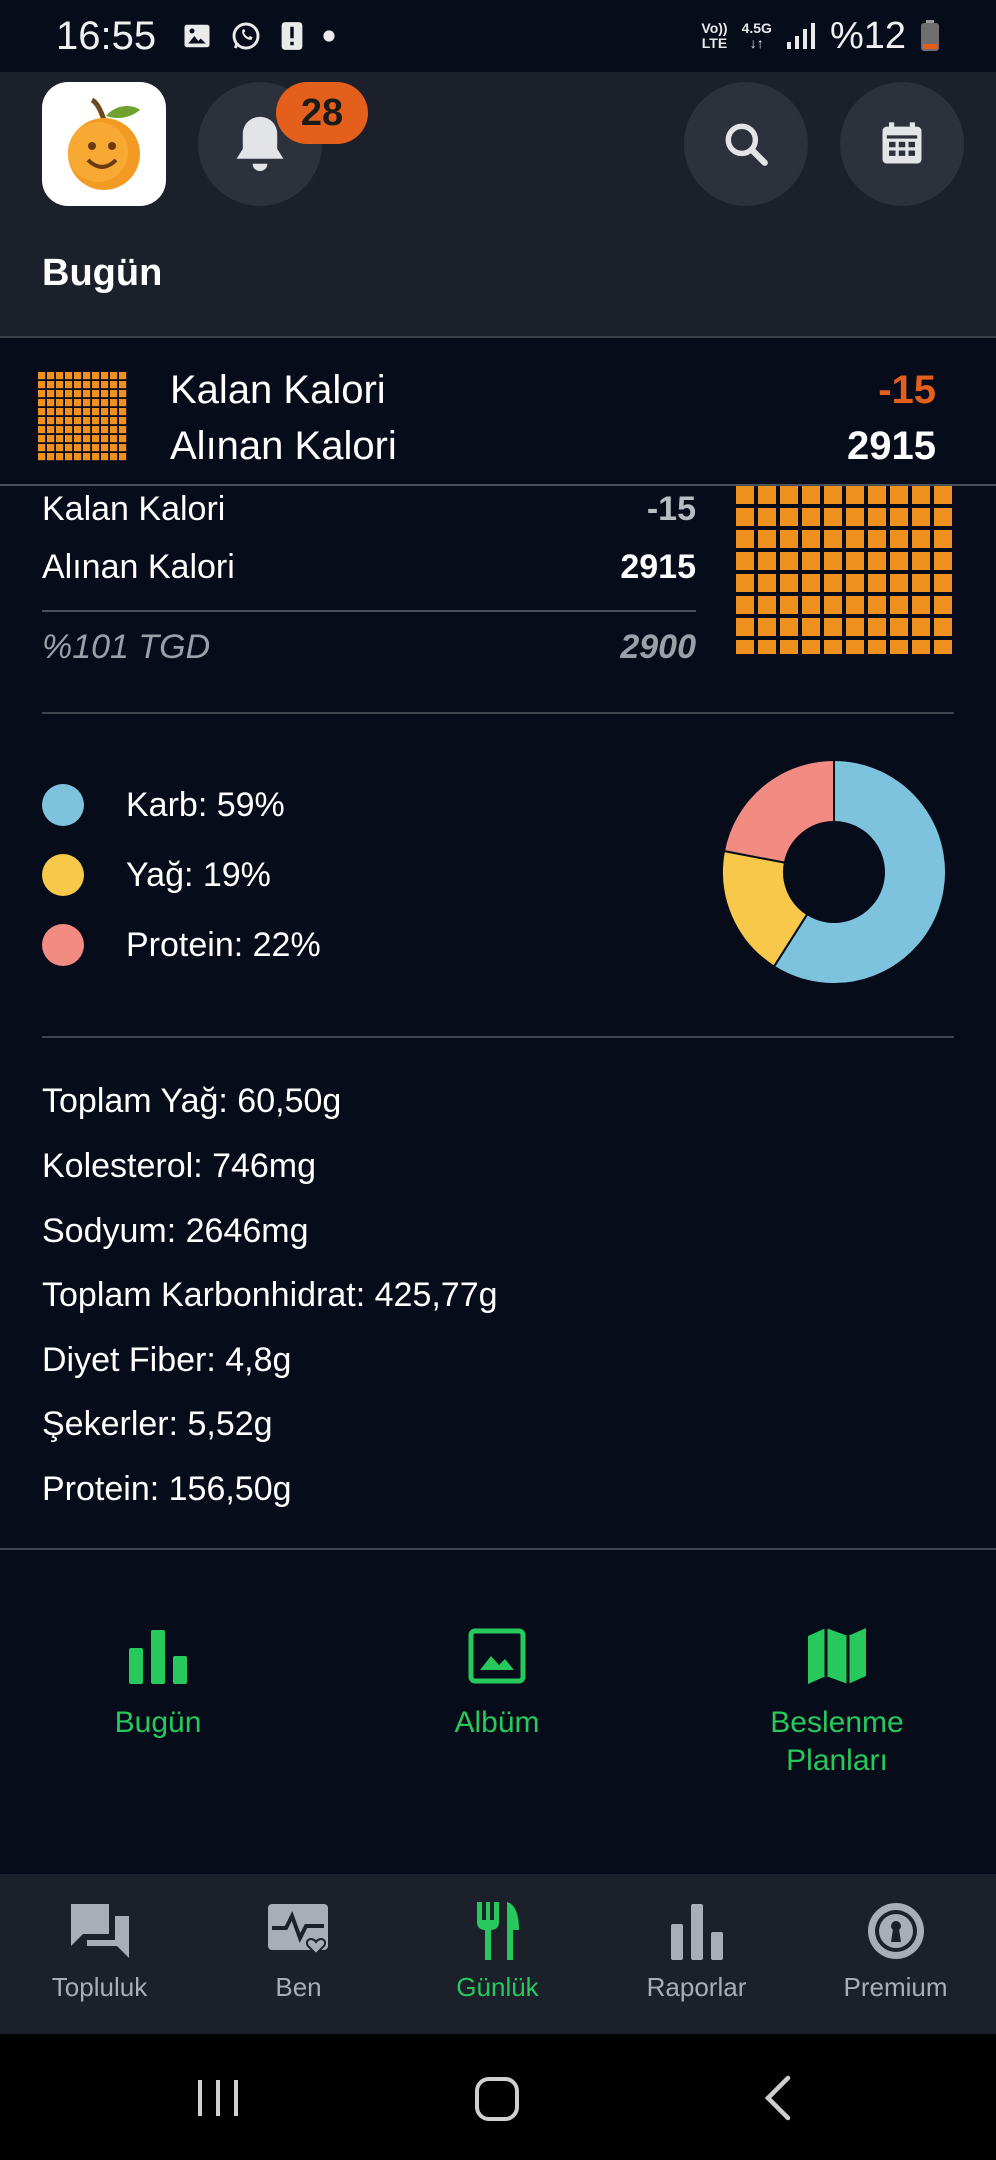  I want to click on status-icons-left, so click(259, 36).